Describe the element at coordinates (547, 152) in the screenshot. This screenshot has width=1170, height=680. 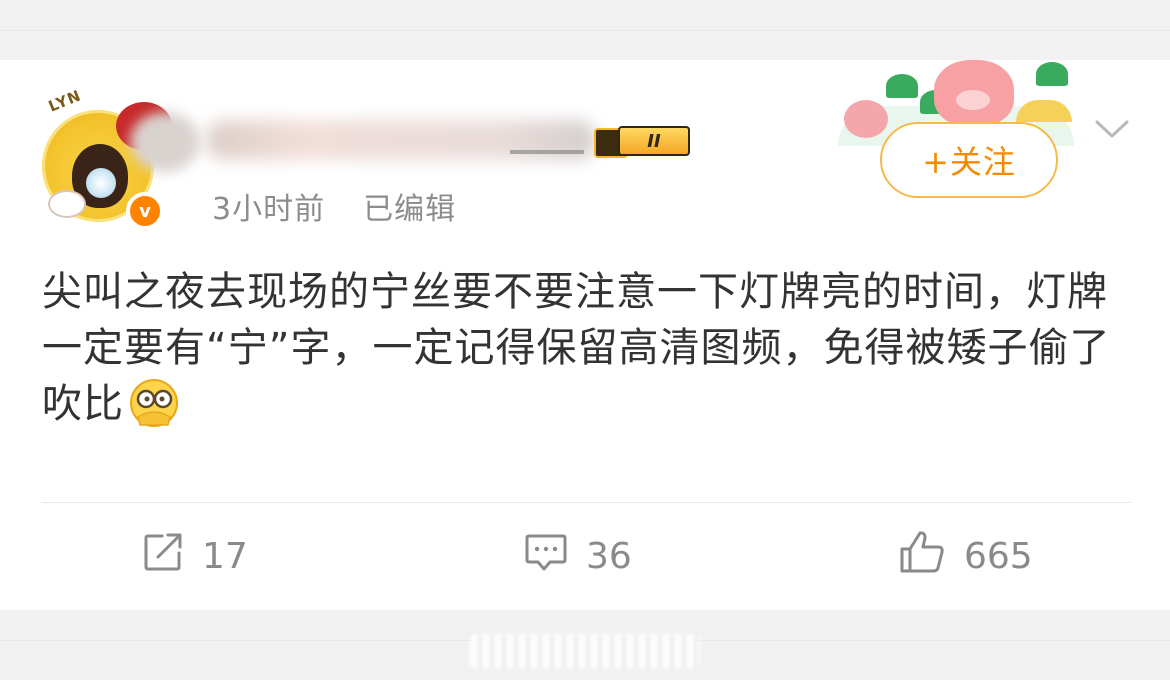
I see `username-underscore` at that location.